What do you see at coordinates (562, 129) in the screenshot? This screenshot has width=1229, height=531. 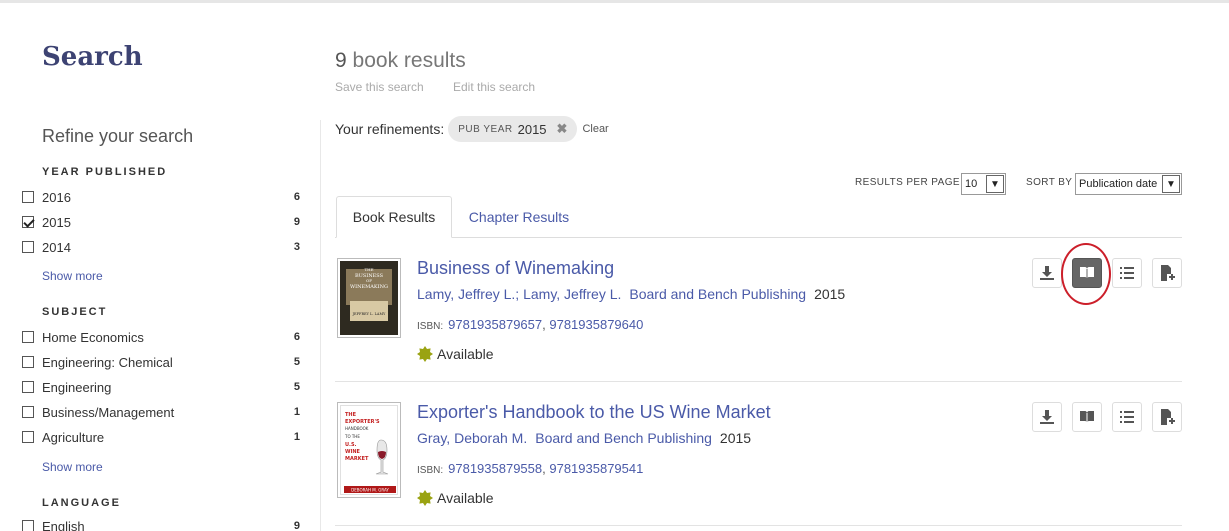 I see `remove-refinement-icon: ✖` at bounding box center [562, 129].